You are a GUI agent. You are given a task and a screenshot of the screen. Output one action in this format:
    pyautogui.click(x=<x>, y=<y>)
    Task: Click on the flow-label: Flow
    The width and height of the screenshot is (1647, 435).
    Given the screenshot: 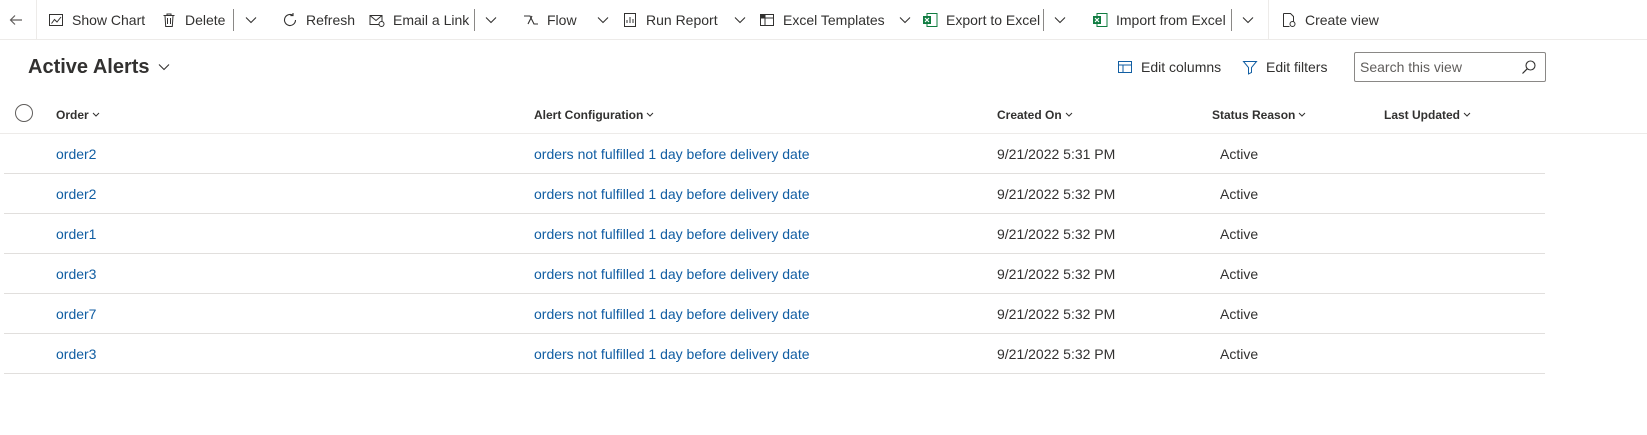 What is the action you would take?
    pyautogui.click(x=562, y=20)
    